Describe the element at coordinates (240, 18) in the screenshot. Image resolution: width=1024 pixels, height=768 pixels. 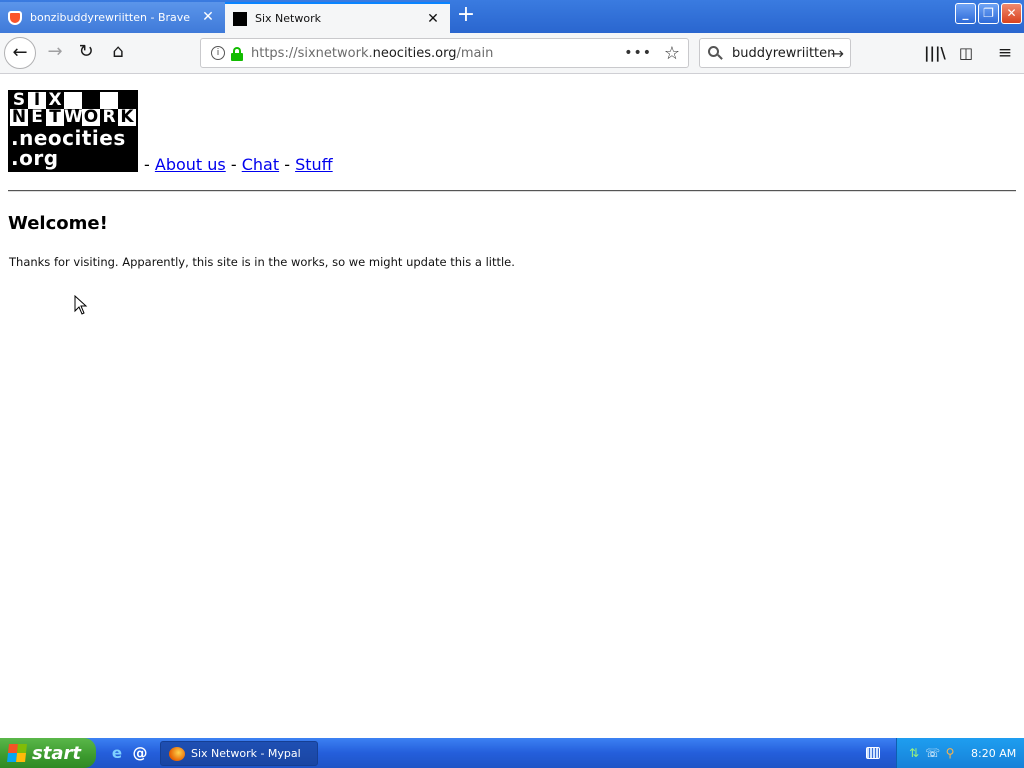
I see `six-network-favicon` at that location.